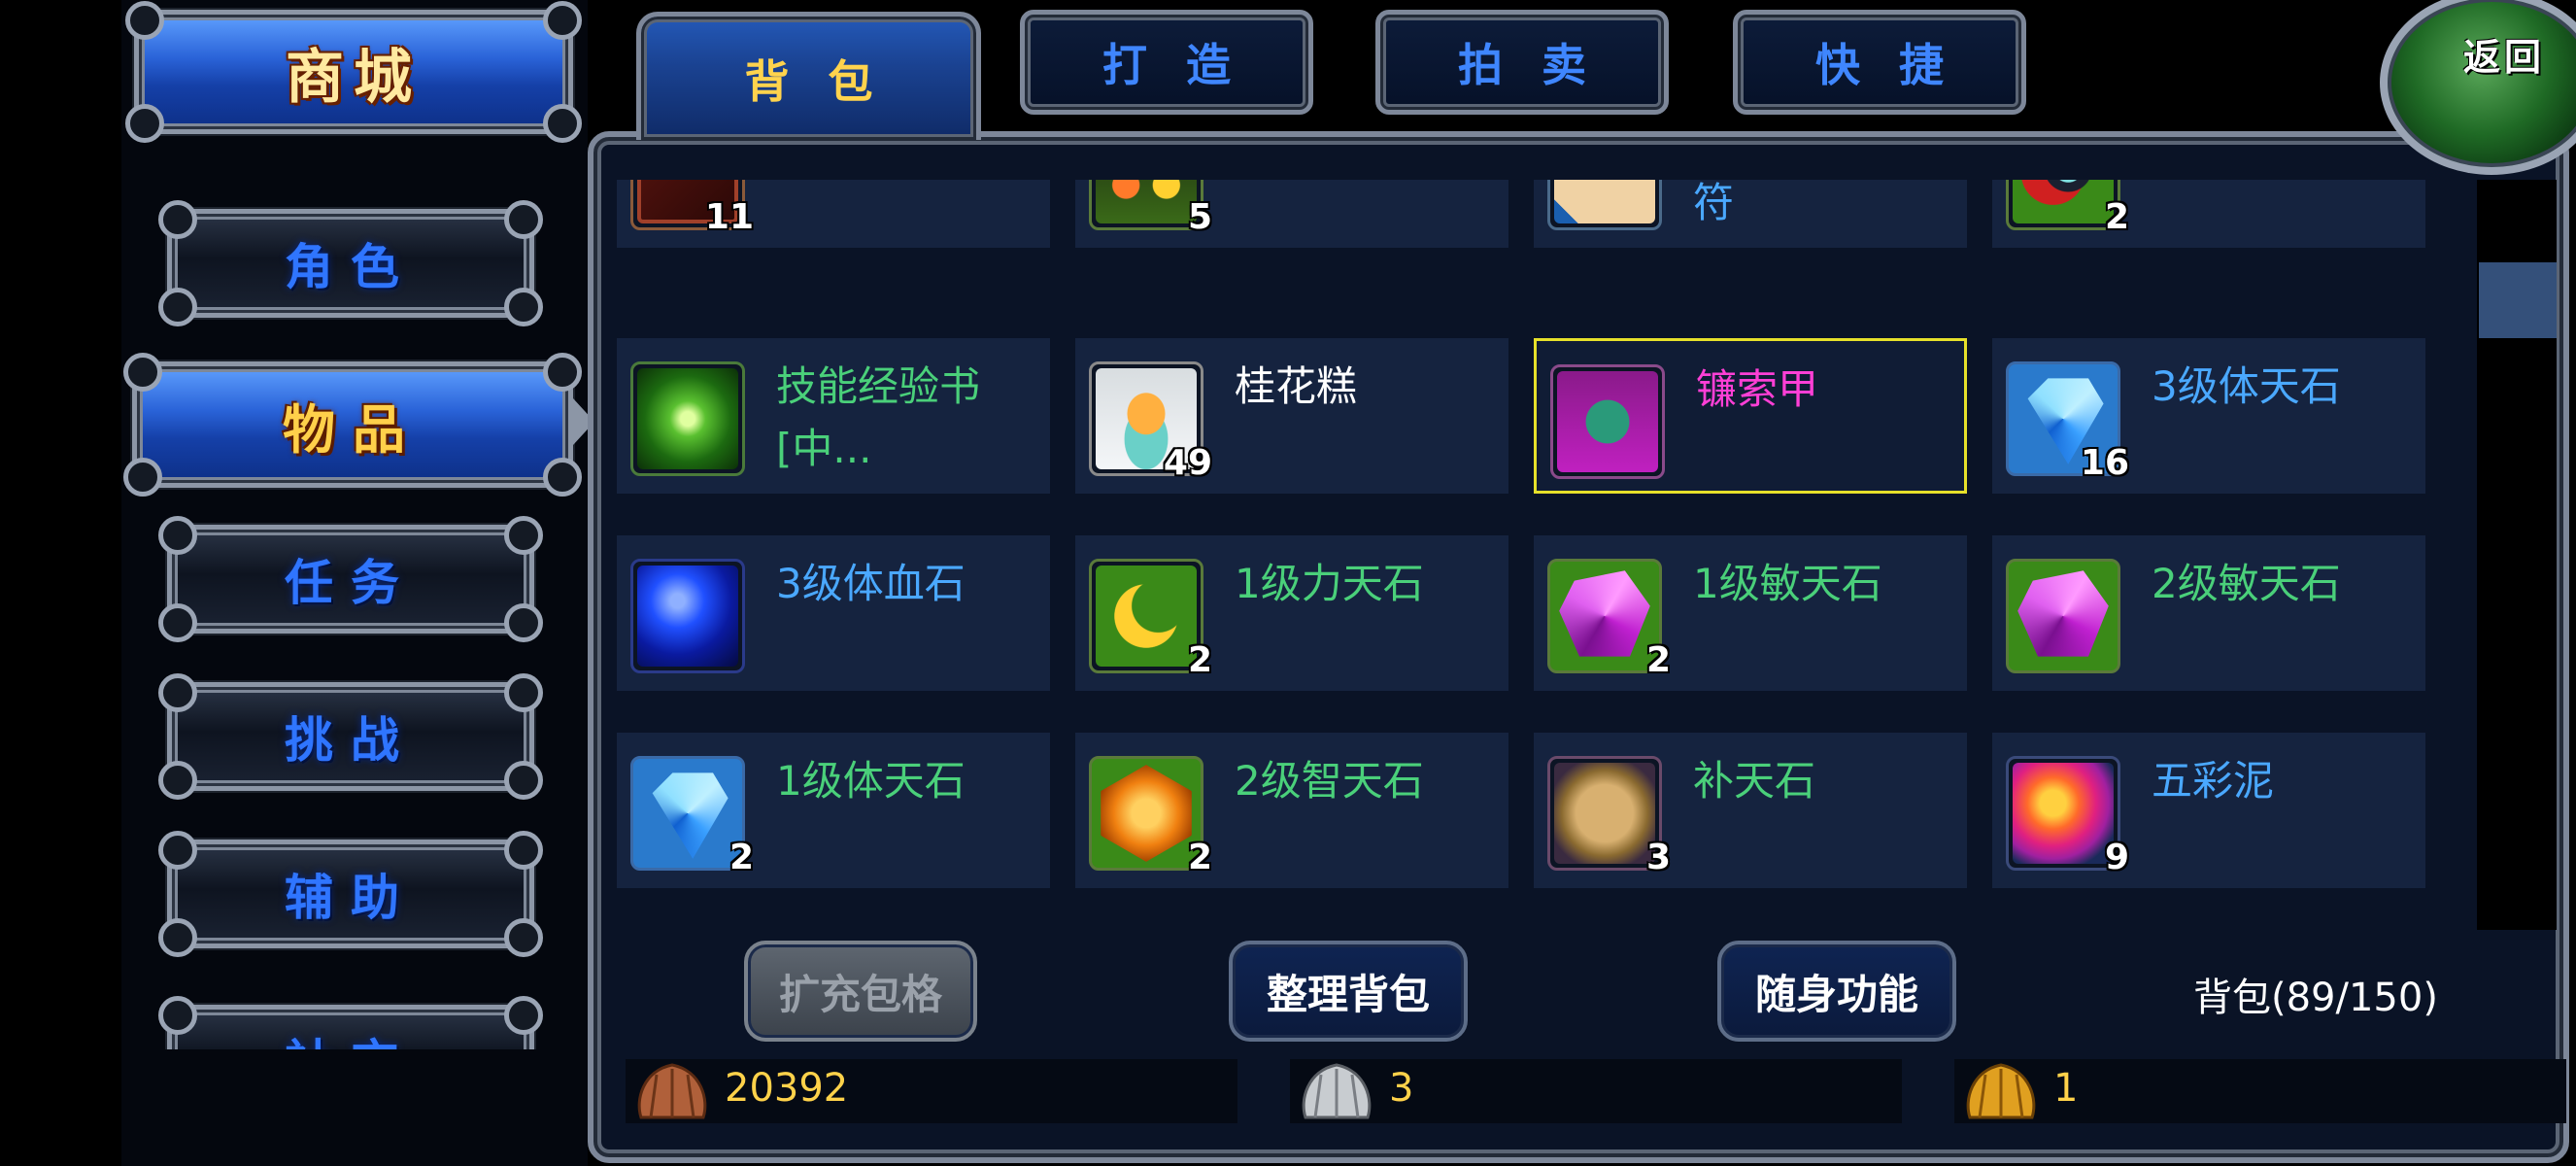  I want to click on tab-label: 背包, so click(828, 81).